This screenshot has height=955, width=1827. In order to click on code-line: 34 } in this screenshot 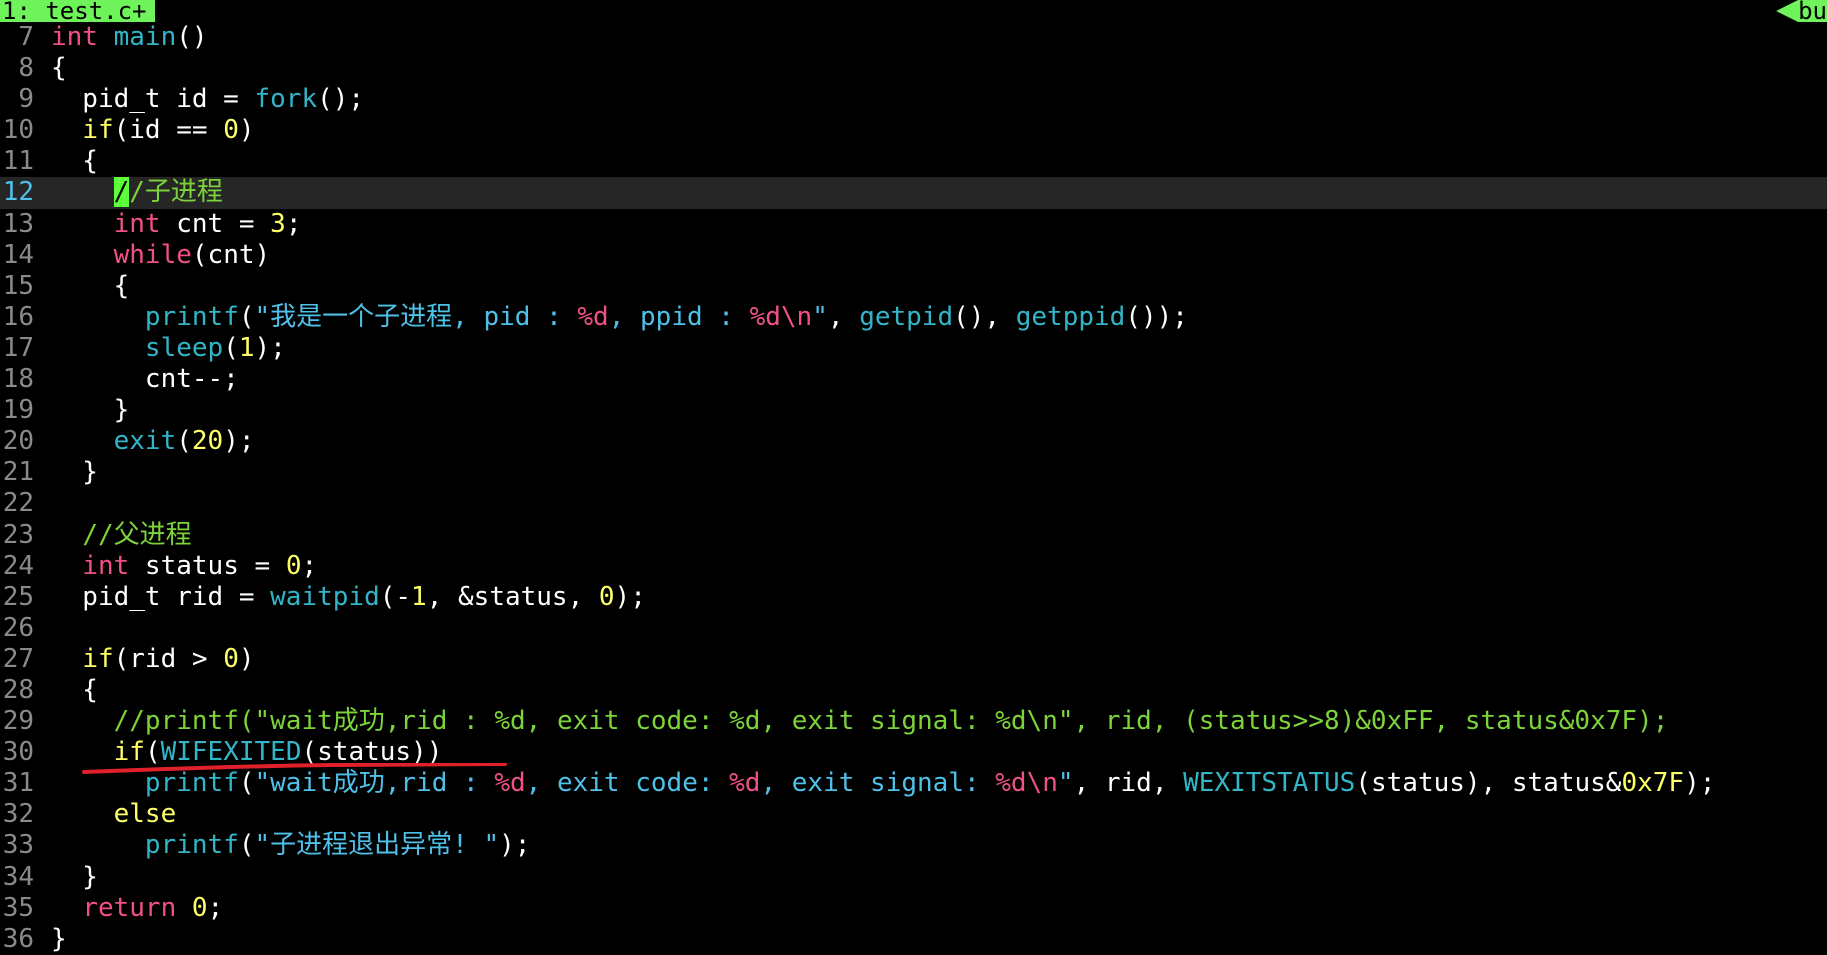, I will do `click(913, 877)`.